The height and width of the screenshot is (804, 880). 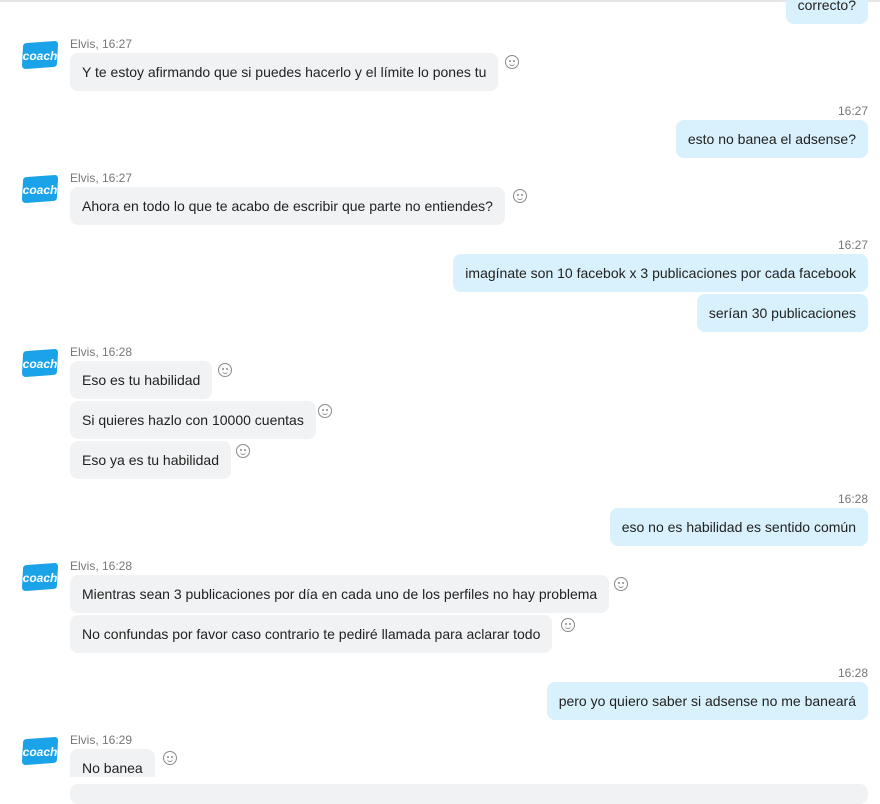 I want to click on outgoing-message: esto no banea el adsense?, so click(x=771, y=139).